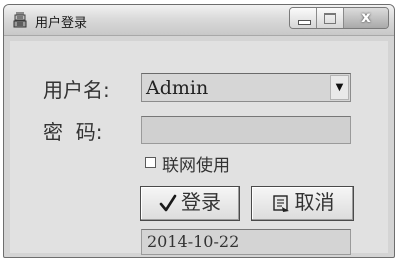  Describe the element at coordinates (304, 22) in the screenshot. I see `minimize-icon` at that location.